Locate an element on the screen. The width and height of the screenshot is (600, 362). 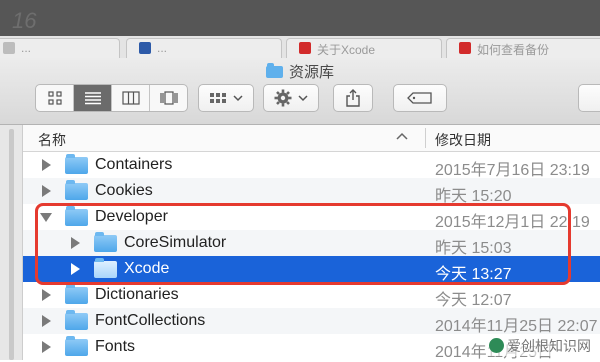
item-name: Cookies is located at coordinates (124, 190).